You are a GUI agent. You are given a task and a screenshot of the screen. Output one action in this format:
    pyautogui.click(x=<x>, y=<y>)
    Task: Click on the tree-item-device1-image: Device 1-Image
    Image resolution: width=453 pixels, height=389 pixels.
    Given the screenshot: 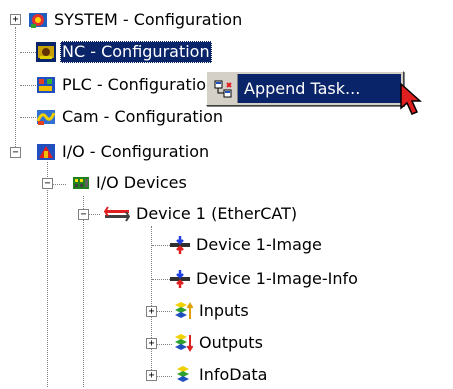 What is the action you would take?
    pyautogui.click(x=247, y=245)
    